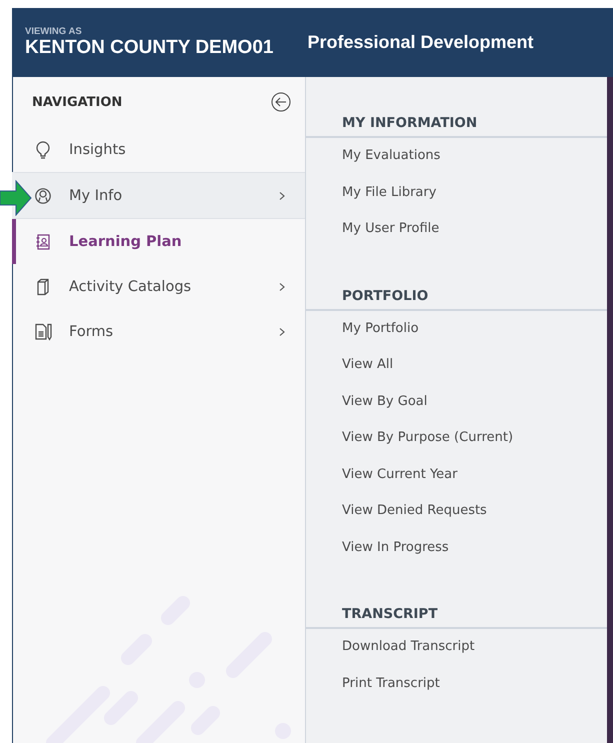 The image size is (613, 743). What do you see at coordinates (457, 229) in the screenshot?
I see `menu-link: My User Profile` at bounding box center [457, 229].